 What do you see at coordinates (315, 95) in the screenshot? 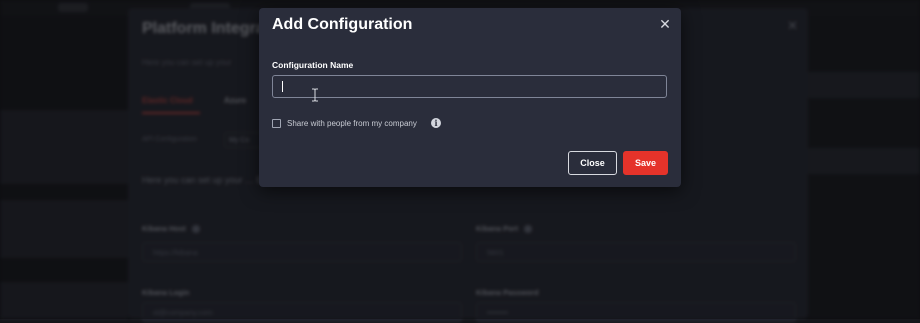
I see `ibeam-cursor-icon` at bounding box center [315, 95].